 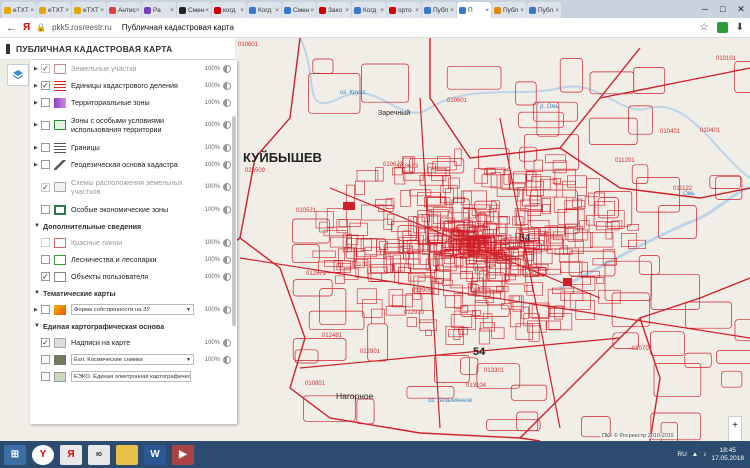 What do you see at coordinates (723, 9) in the screenshot?
I see `maximize-icon: □` at bounding box center [723, 9].